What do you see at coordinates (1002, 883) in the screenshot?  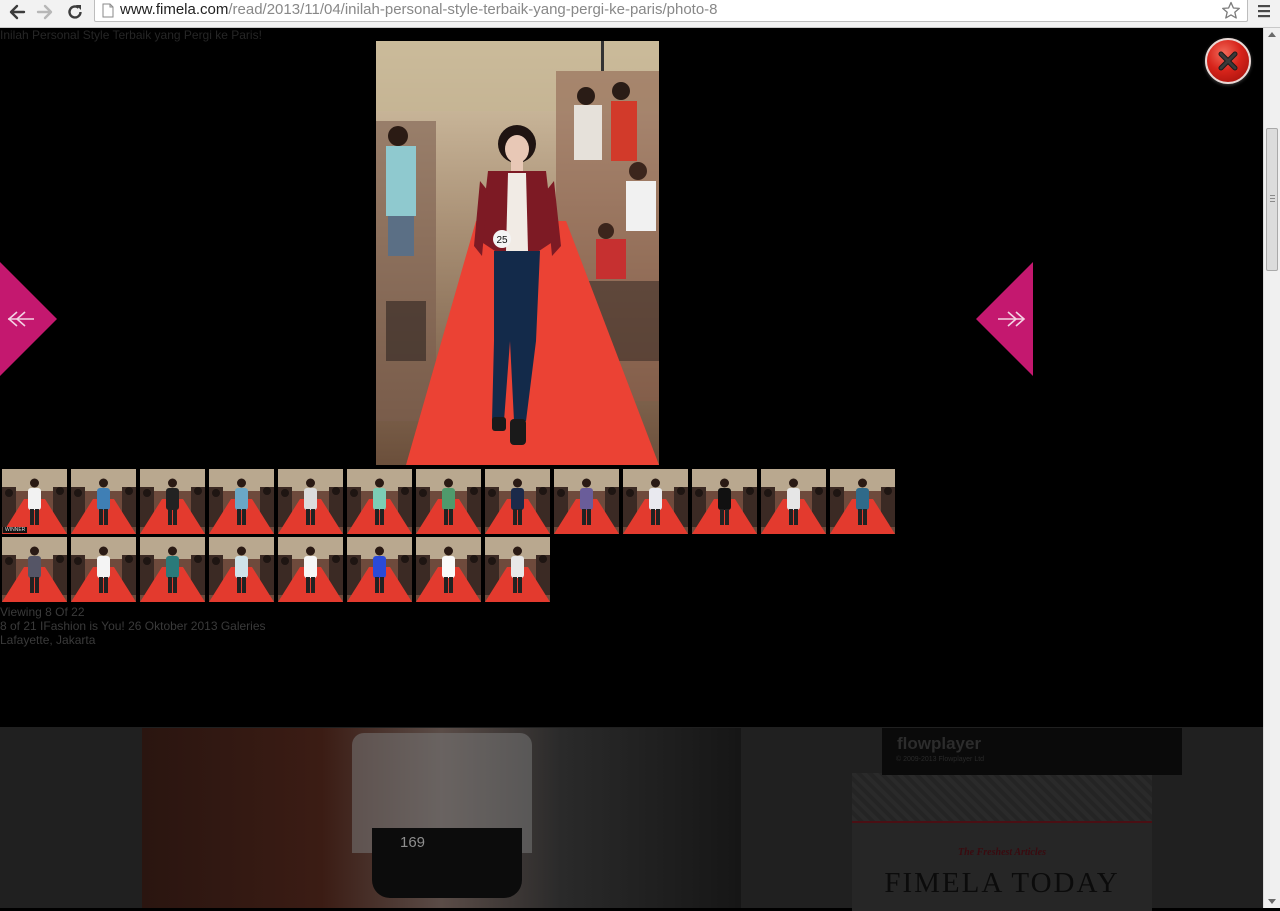 I see `widget-title: FIMELA TODAY` at bounding box center [1002, 883].